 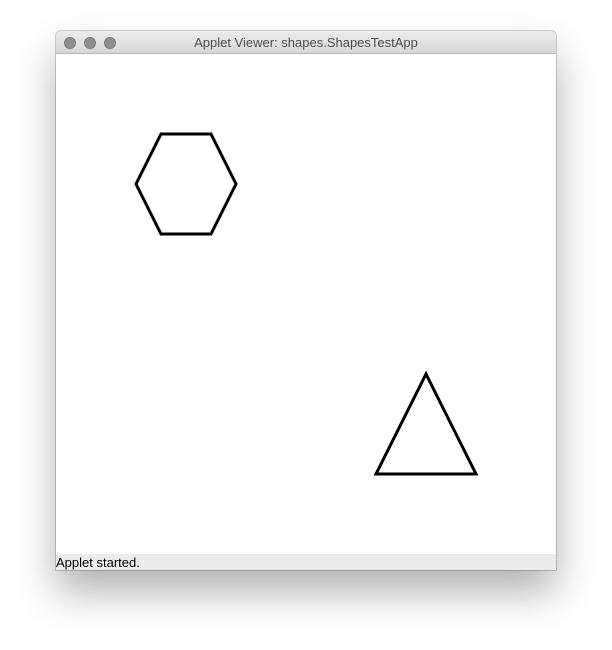 I want to click on status-bar: Applet started., so click(x=306, y=562).